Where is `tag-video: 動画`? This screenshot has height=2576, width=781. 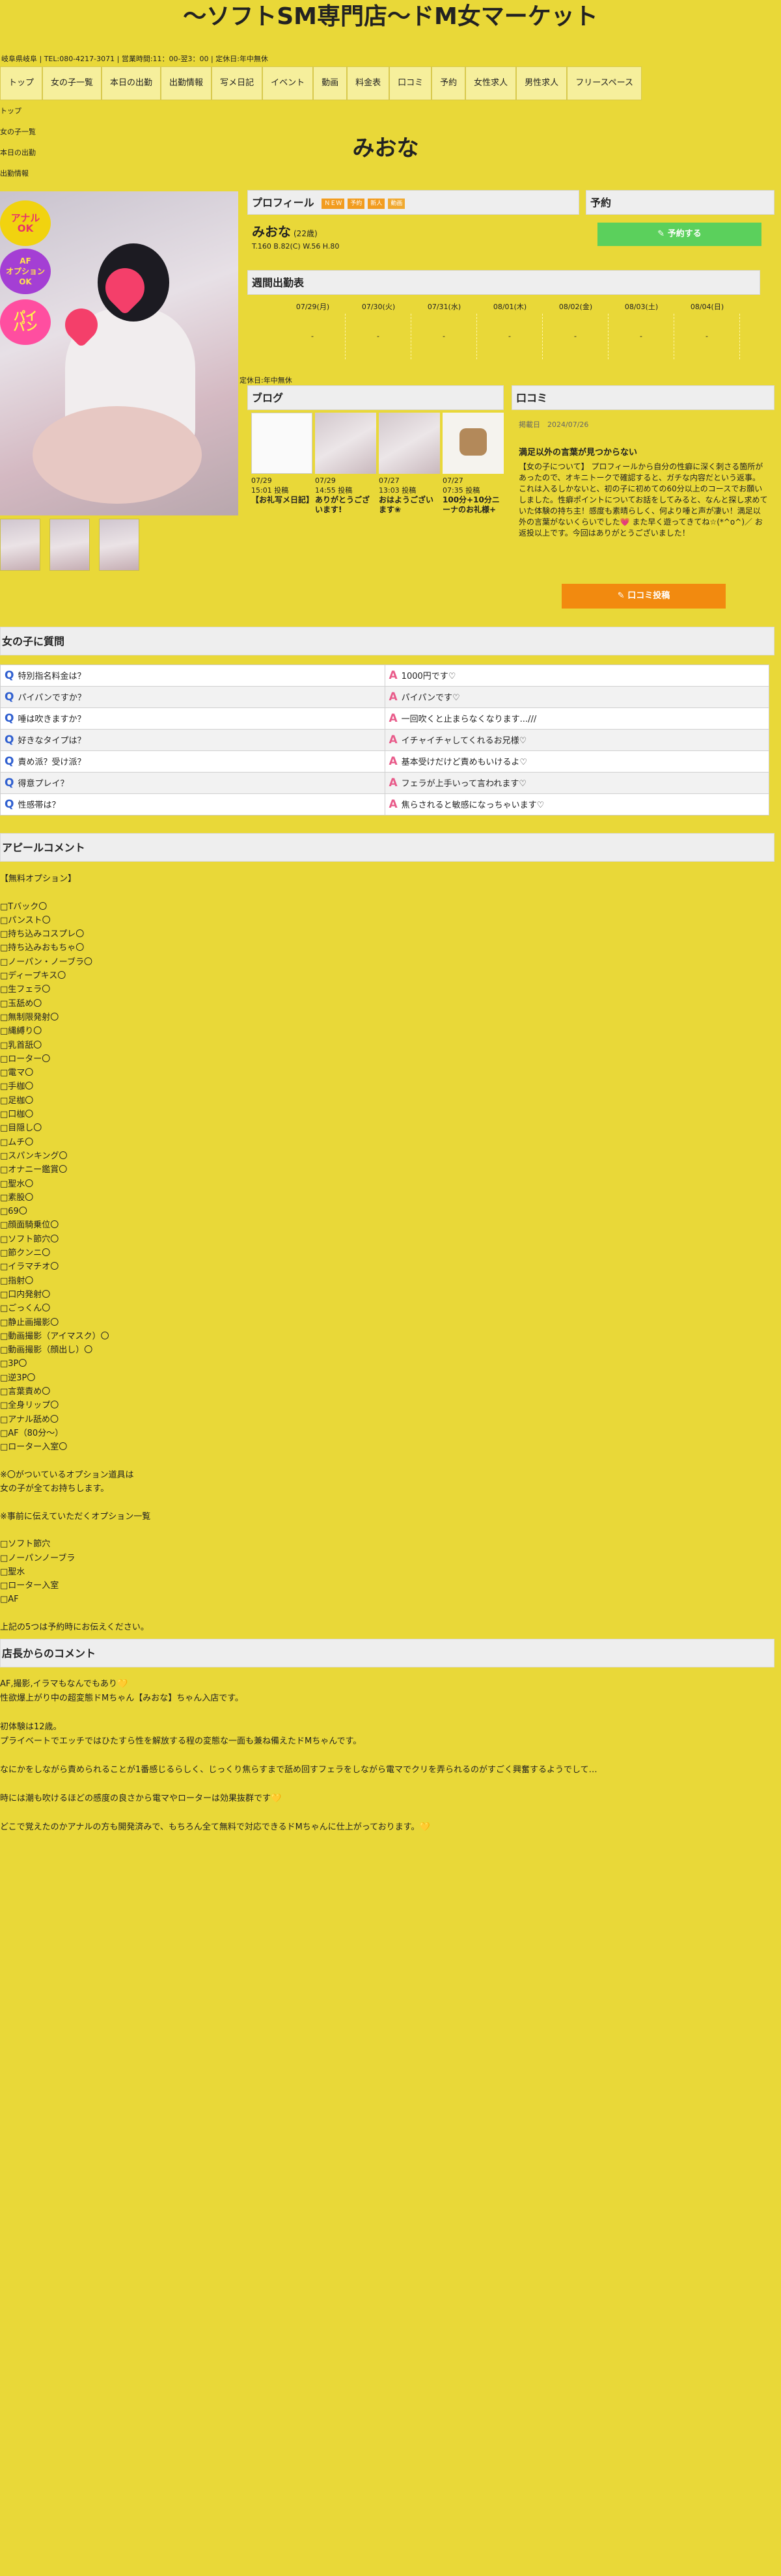
tag-video: 動画 is located at coordinates (397, 203).